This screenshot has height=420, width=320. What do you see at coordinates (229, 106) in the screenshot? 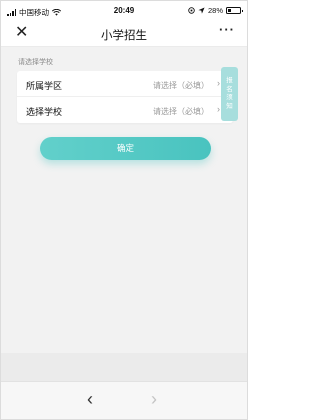
I see `side-tab-char: 知` at bounding box center [229, 106].